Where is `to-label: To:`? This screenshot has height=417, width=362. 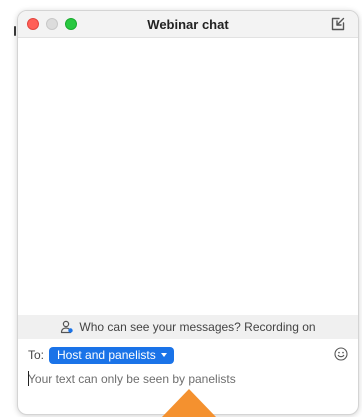 to-label: To: is located at coordinates (36, 355).